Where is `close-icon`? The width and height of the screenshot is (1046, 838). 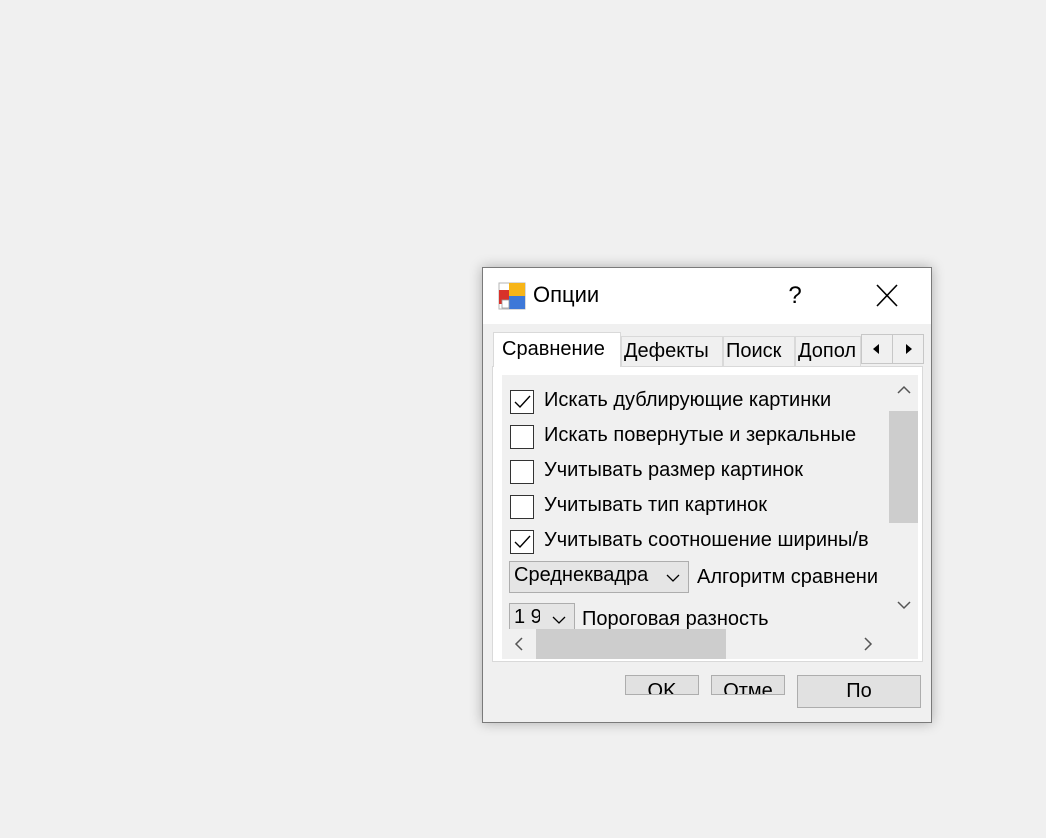 close-icon is located at coordinates (887, 295).